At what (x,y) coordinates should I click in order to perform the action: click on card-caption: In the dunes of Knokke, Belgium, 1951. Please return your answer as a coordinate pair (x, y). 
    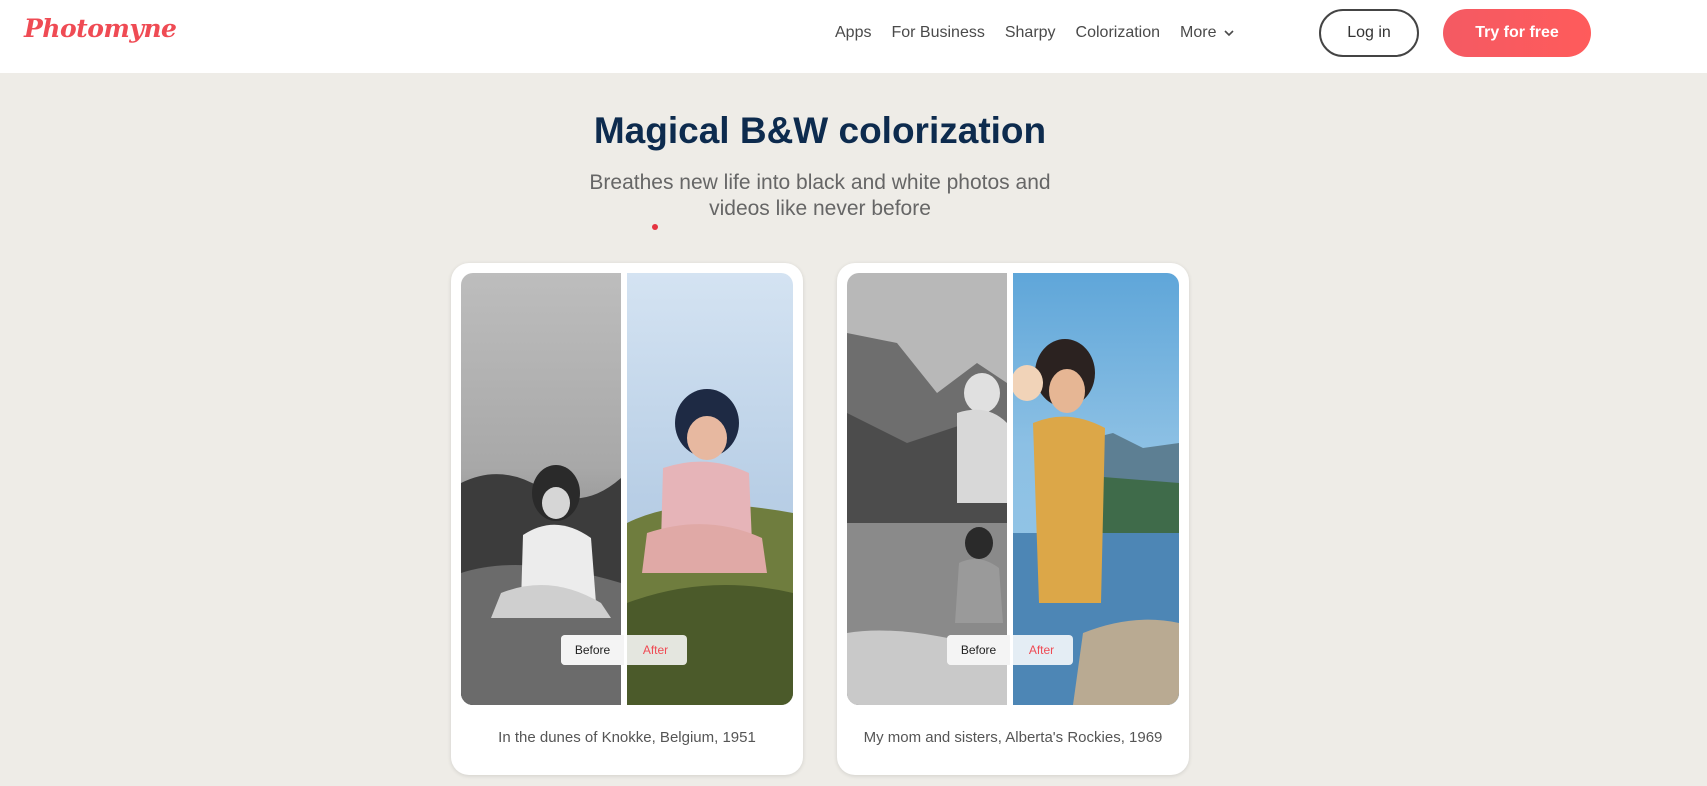
    Looking at the image, I should click on (627, 737).